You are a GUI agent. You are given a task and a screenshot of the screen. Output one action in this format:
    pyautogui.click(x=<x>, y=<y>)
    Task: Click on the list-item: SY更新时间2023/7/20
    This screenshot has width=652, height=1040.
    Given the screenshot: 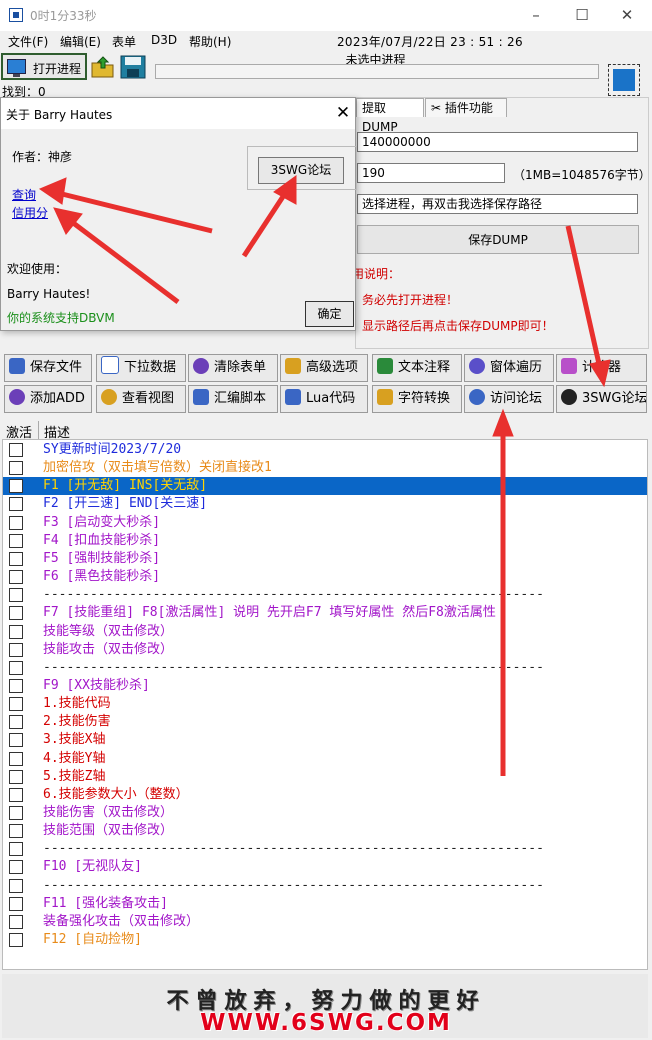 What is the action you would take?
    pyautogui.click(x=325, y=450)
    